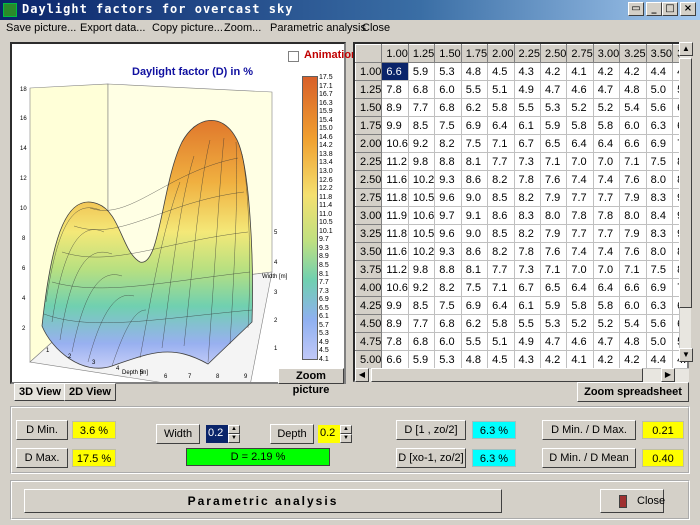 Image resolution: width=700 pixels, height=525 pixels. What do you see at coordinates (362, 375) in the screenshot?
I see `scroll-left-icon: ◀` at bounding box center [362, 375].